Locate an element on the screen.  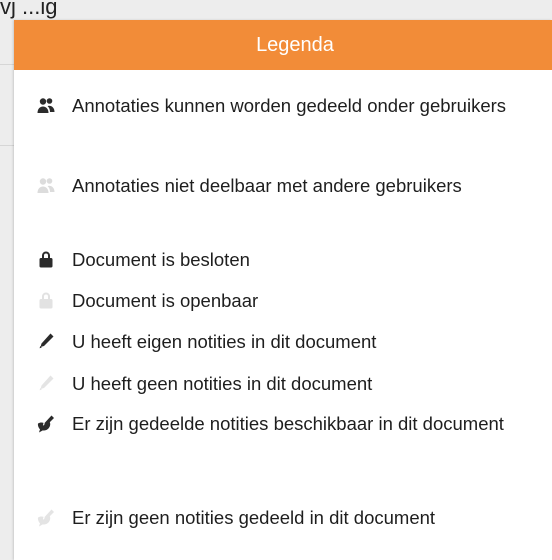
legend-title: Legenda is located at coordinates (295, 44).